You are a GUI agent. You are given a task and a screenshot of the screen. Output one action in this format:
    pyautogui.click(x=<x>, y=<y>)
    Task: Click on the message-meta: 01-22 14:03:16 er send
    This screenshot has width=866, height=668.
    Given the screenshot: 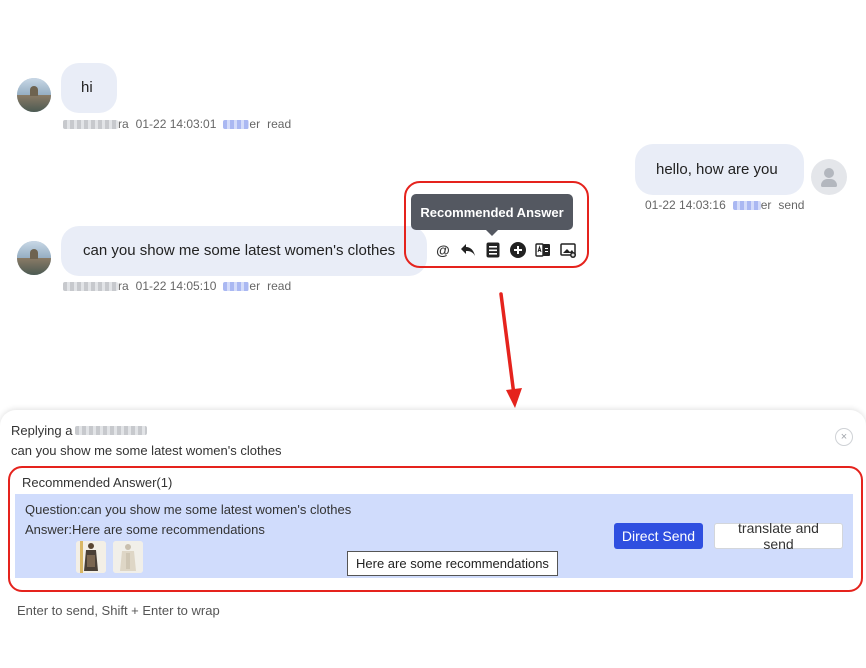 What is the action you would take?
    pyautogui.click(x=724, y=205)
    